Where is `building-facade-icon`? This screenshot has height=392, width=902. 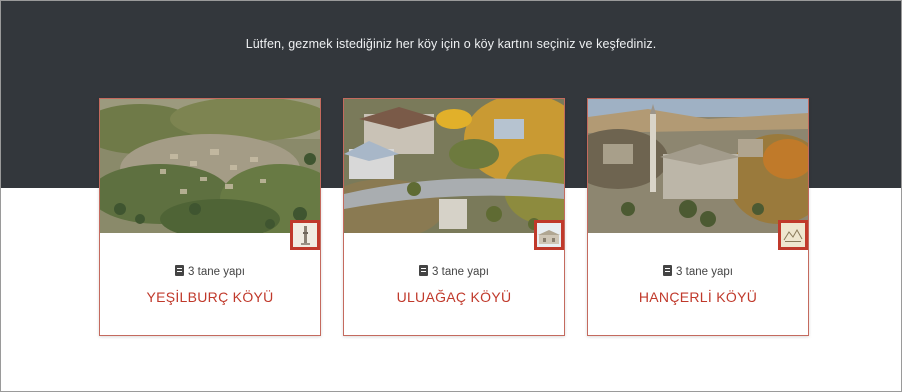 building-facade-icon is located at coordinates (549, 235).